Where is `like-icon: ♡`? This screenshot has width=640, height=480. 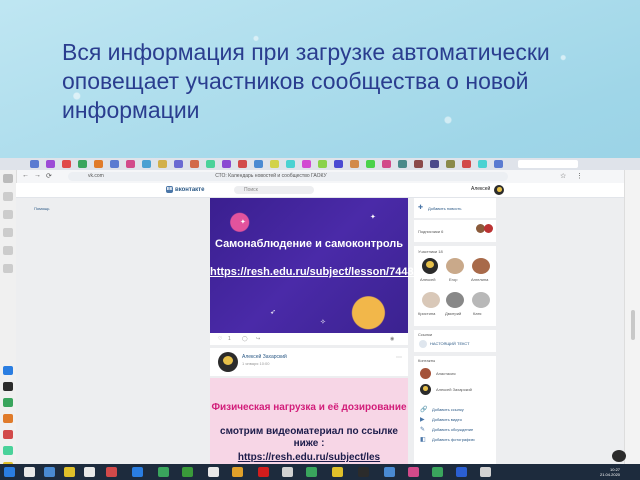 like-icon: ♡ is located at coordinates (220, 339).